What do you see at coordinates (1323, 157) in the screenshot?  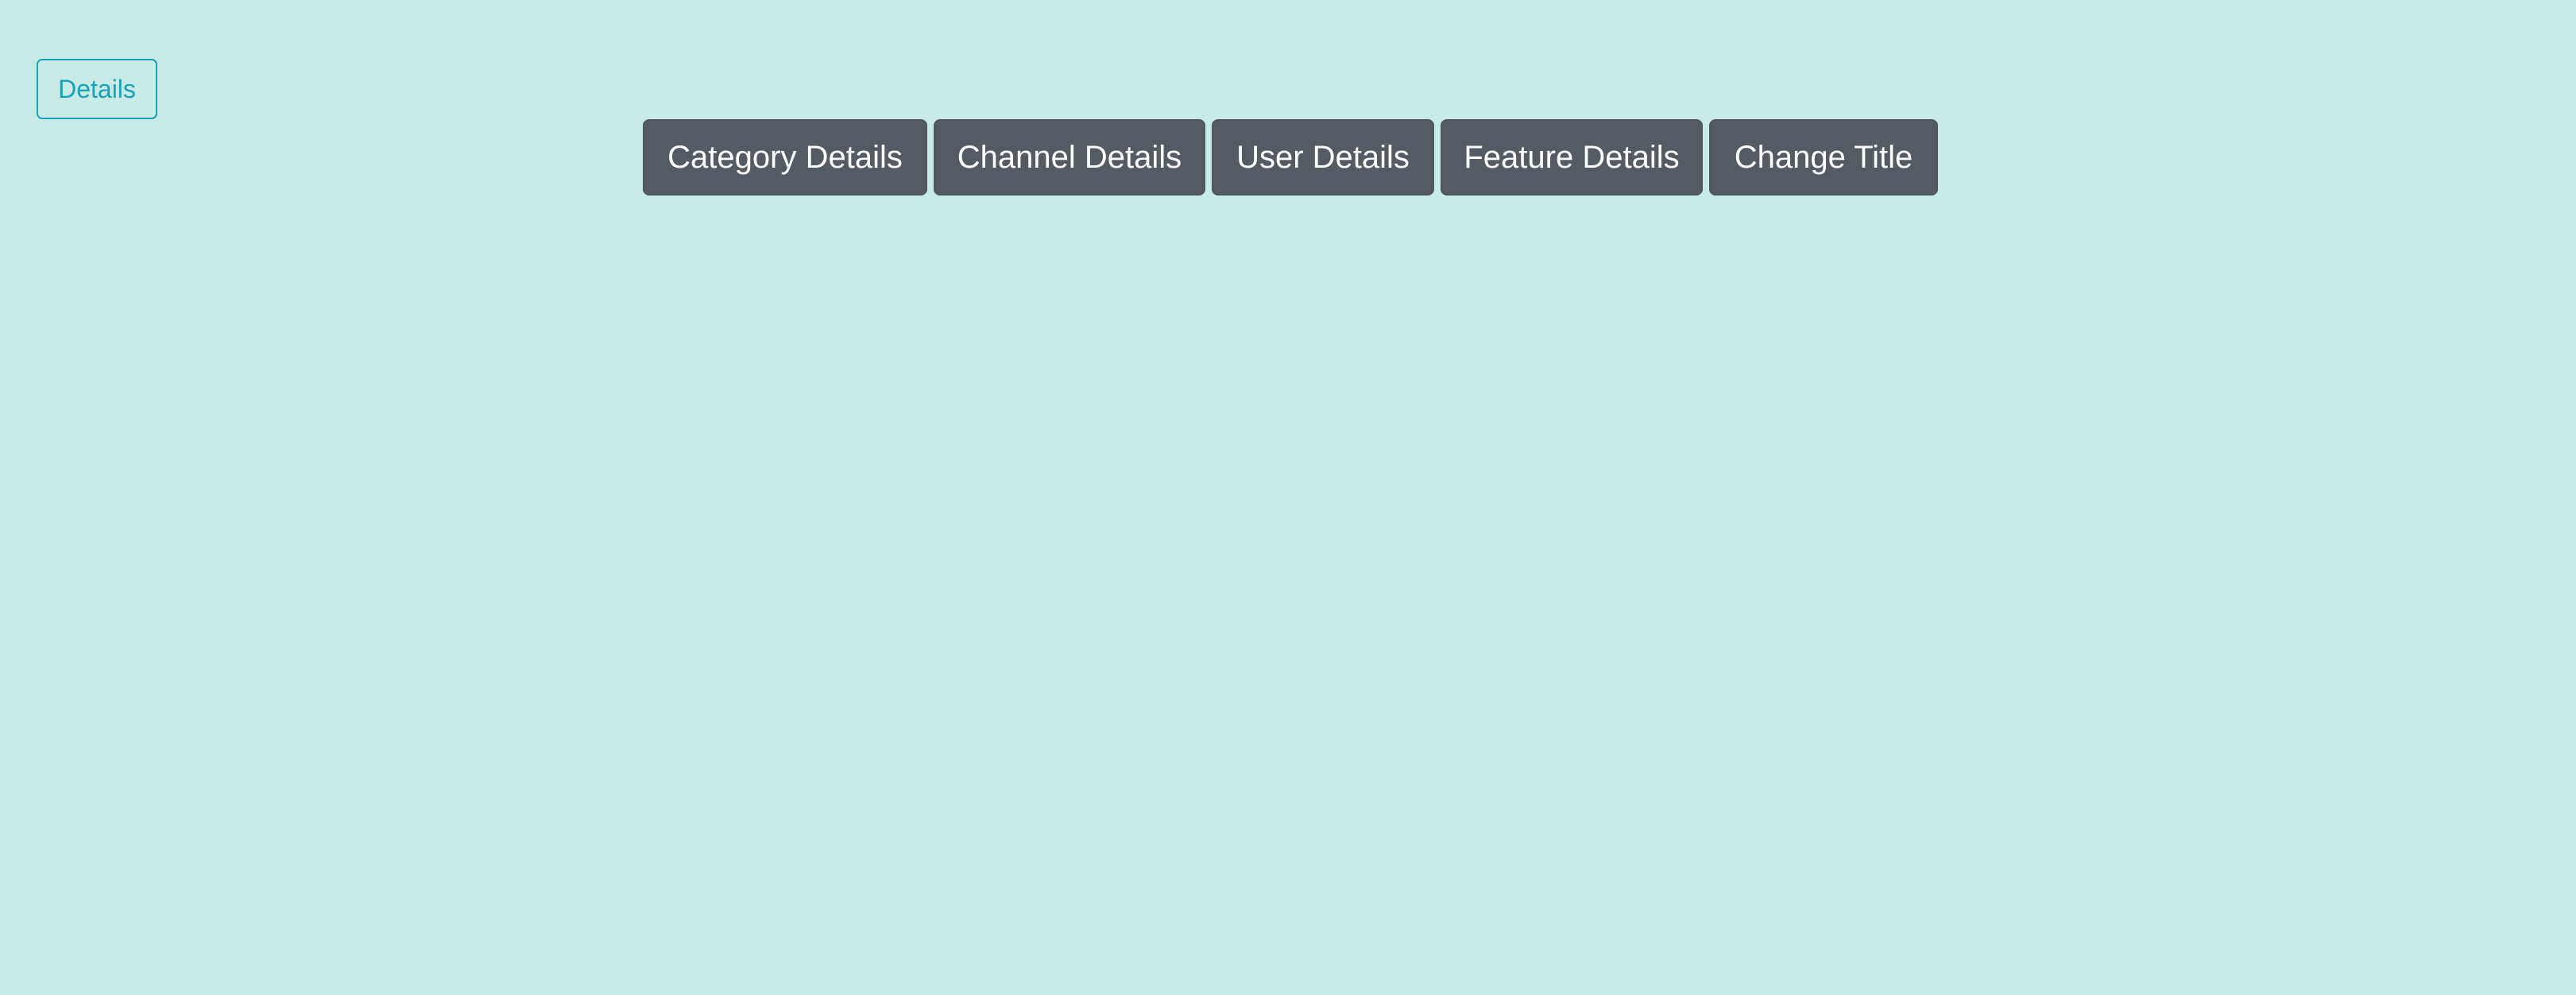 I see `user-details-button: User Details` at bounding box center [1323, 157].